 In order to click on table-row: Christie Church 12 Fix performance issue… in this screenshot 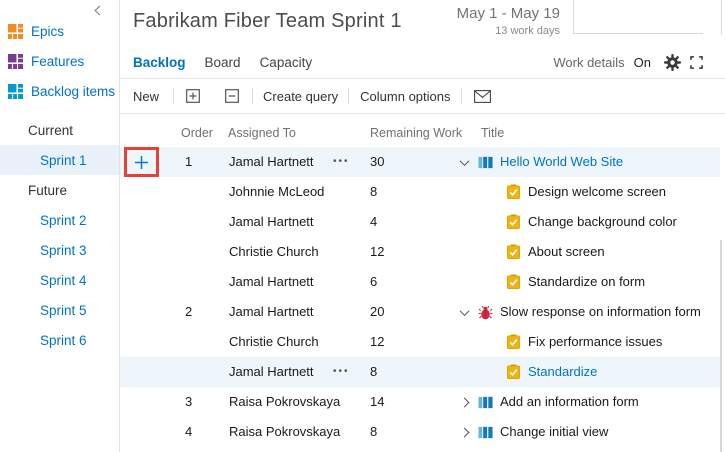, I will do `click(420, 342)`.